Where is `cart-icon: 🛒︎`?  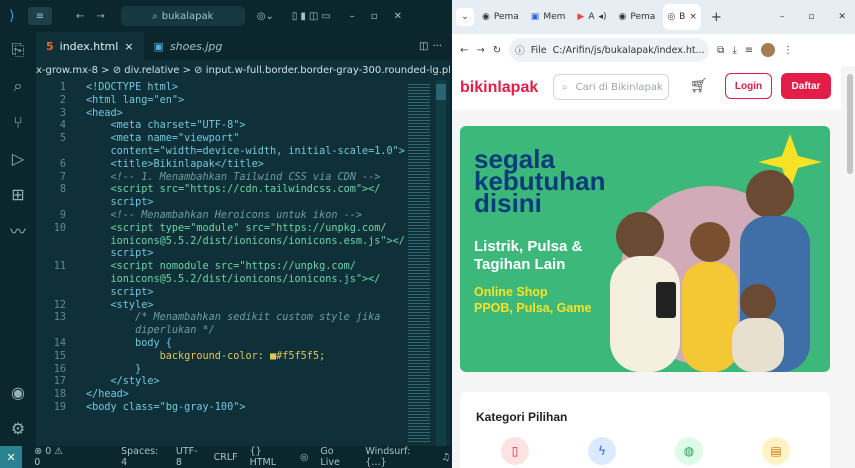
cart-icon: 🛒︎ is located at coordinates (699, 86).